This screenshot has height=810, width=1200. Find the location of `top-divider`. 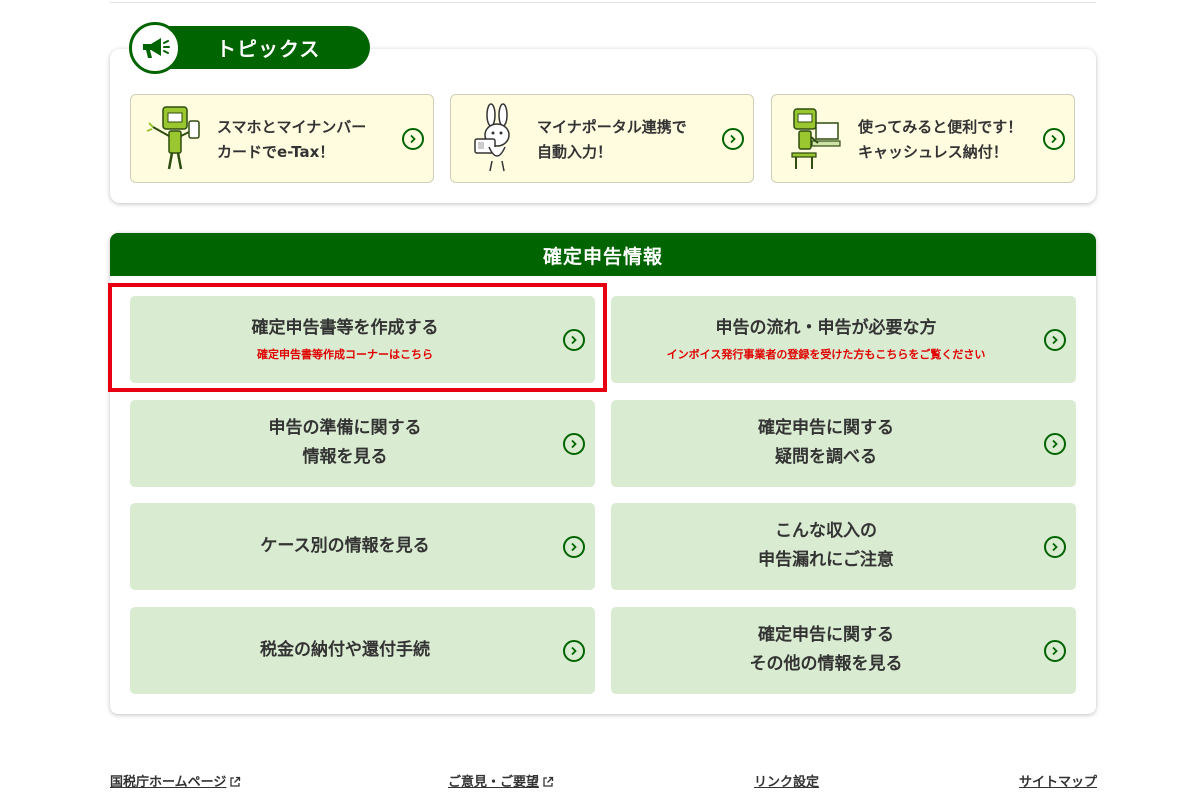

top-divider is located at coordinates (603, 1).